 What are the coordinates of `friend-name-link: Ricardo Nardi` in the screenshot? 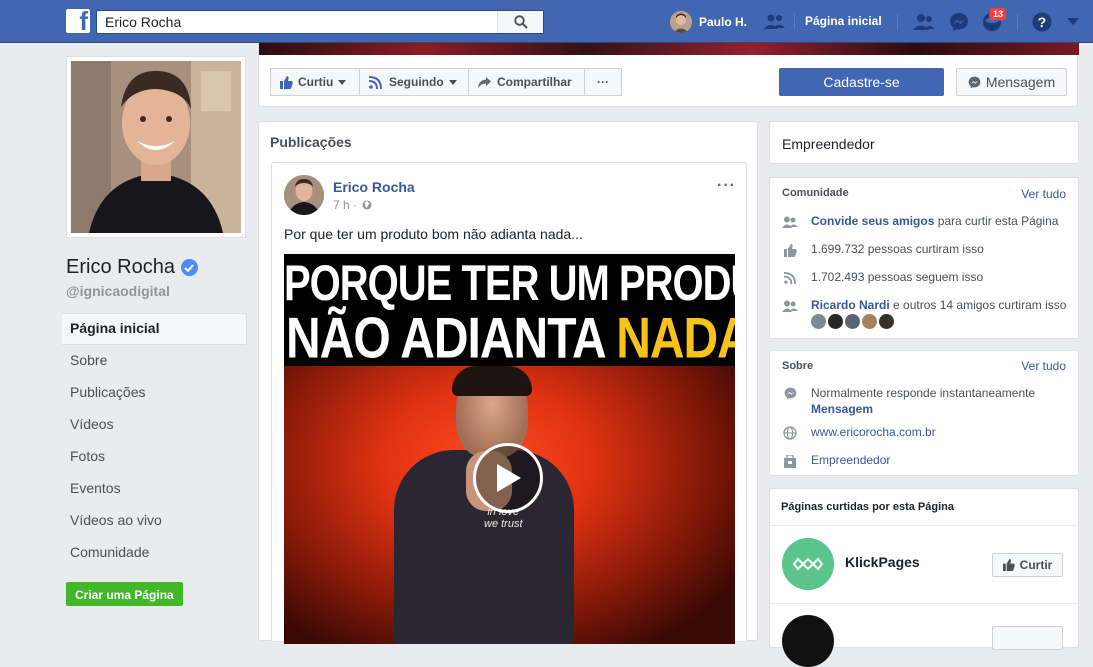 It's located at (850, 305).